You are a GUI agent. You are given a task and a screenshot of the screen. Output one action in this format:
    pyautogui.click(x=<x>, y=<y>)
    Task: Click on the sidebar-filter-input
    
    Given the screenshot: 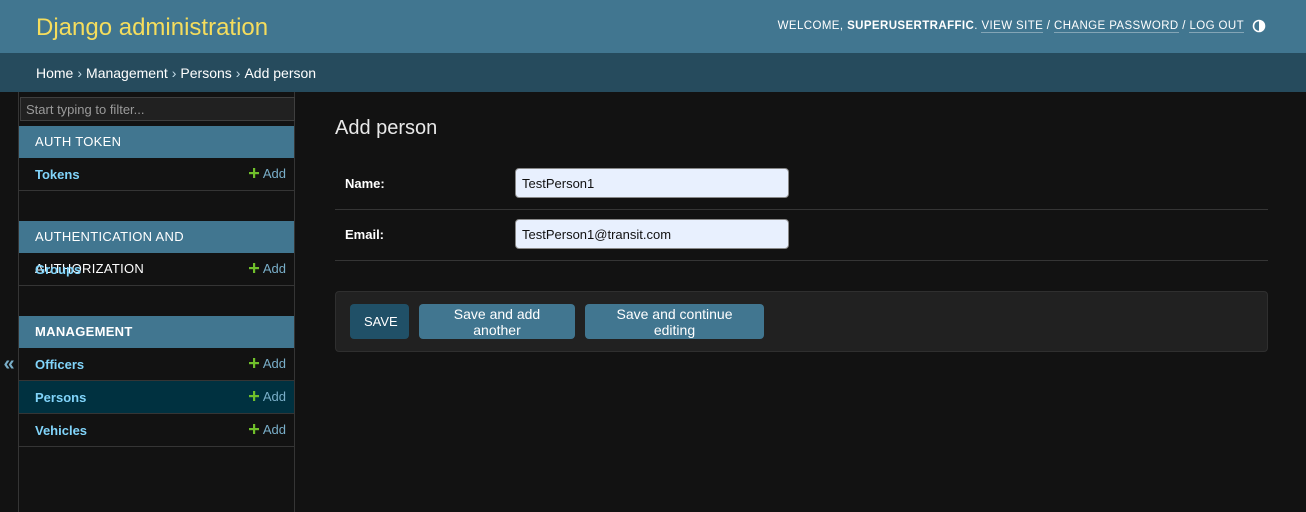 What is the action you would take?
    pyautogui.click(x=157, y=109)
    